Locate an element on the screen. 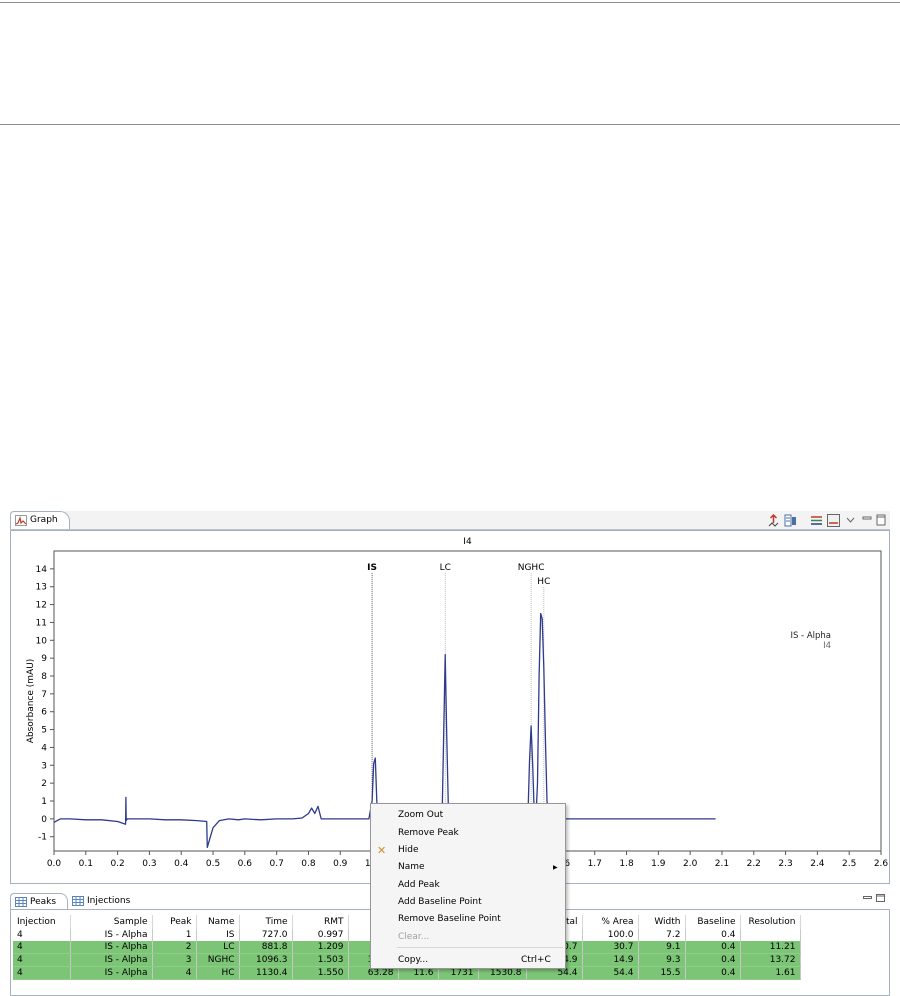  table-cell: 3 is located at coordinates (174, 960).